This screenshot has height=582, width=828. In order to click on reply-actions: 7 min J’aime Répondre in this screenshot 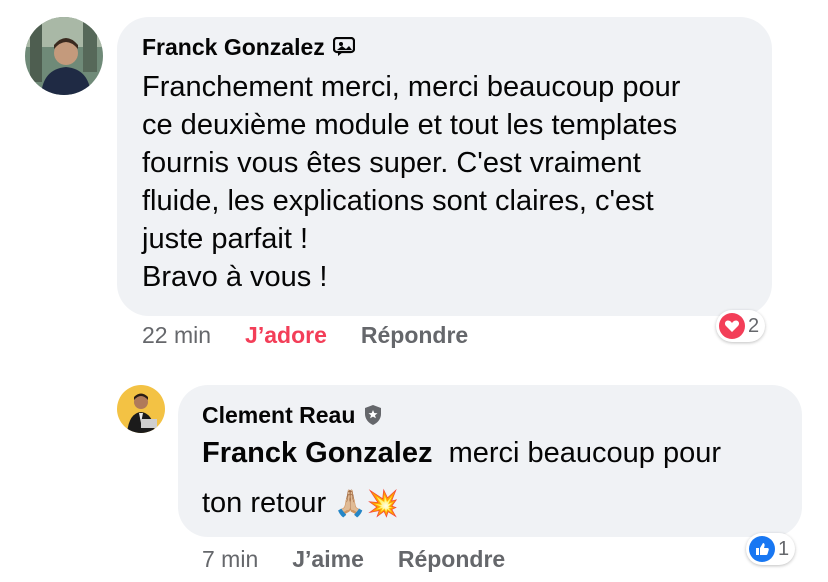, I will do `click(353, 559)`.